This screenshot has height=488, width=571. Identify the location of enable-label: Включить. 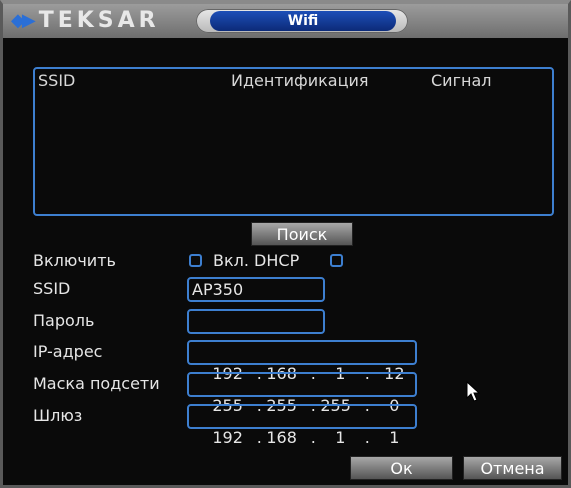
(74, 260).